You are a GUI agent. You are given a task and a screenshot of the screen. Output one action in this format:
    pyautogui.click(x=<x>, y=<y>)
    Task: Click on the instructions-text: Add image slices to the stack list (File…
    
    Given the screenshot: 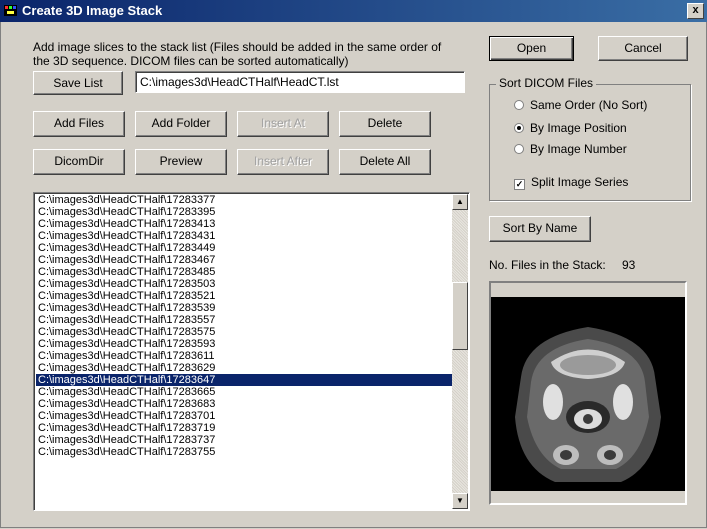 What is the action you would take?
    pyautogui.click(x=237, y=54)
    